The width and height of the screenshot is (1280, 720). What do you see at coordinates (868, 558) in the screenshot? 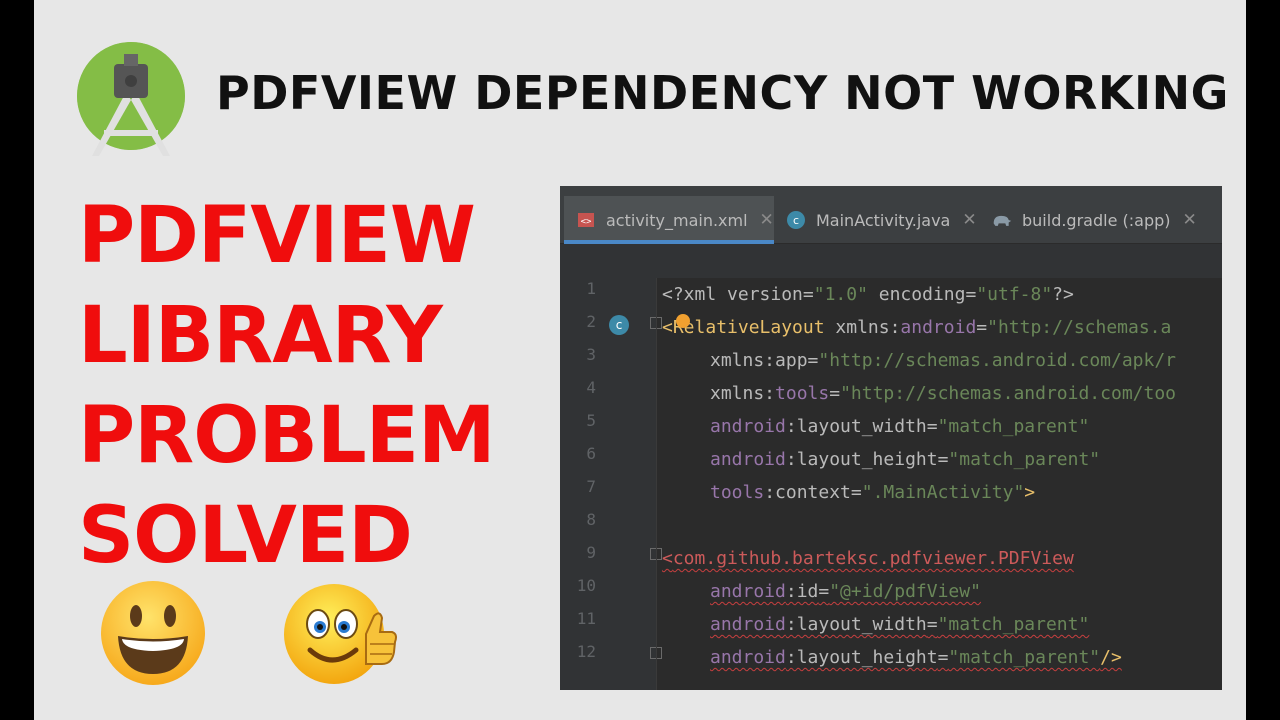
I see `code-line: <com.github.barteksc.pdfviewer.PDFView` at bounding box center [868, 558].